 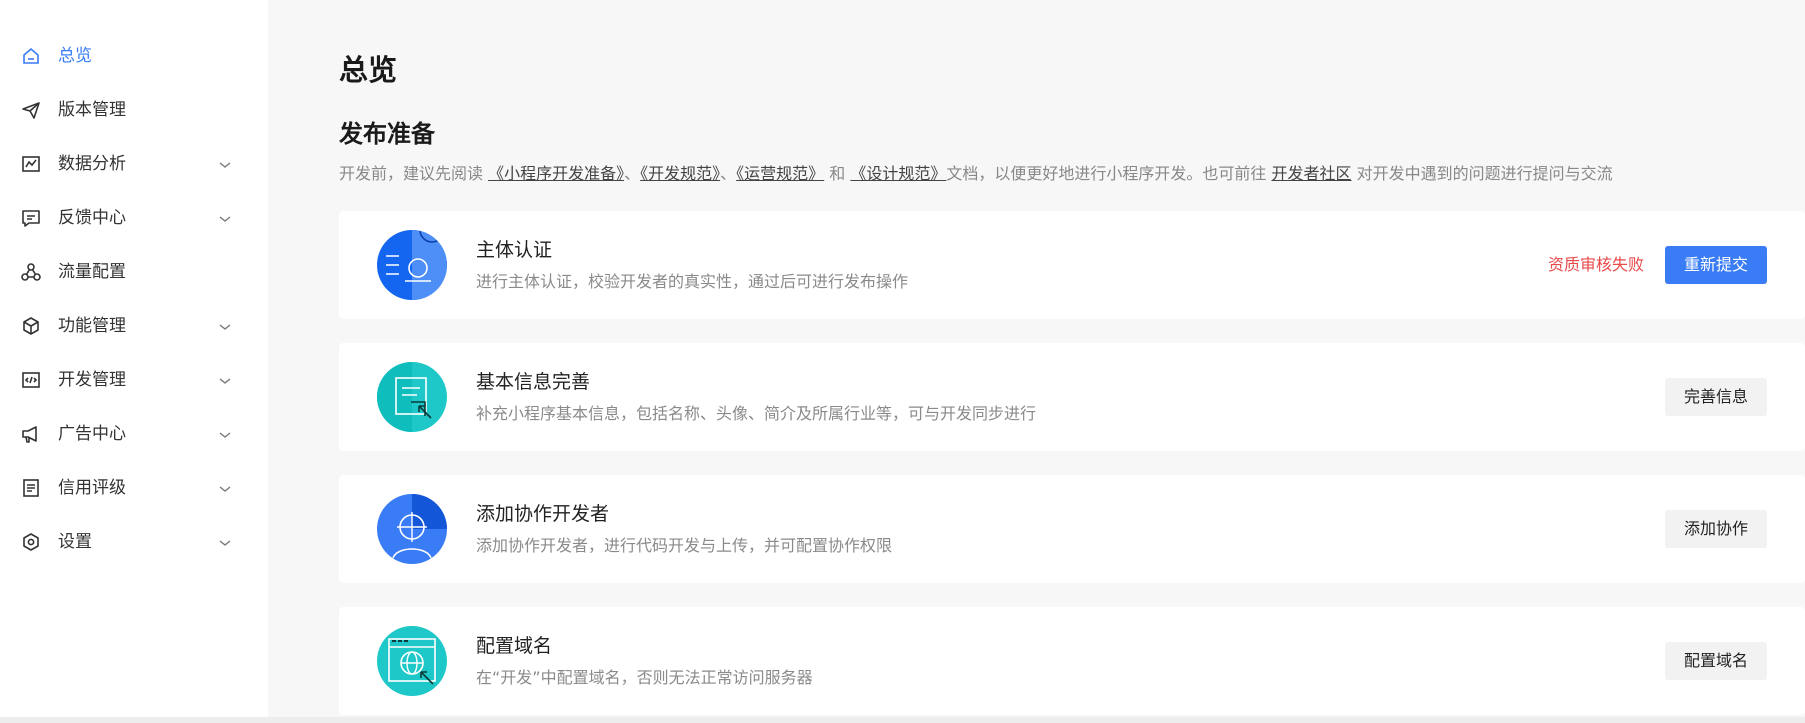 What do you see at coordinates (684, 545) in the screenshot?
I see `card-description: 添加协作开发者，进行代码开发与上传，并可配置协作权限` at bounding box center [684, 545].